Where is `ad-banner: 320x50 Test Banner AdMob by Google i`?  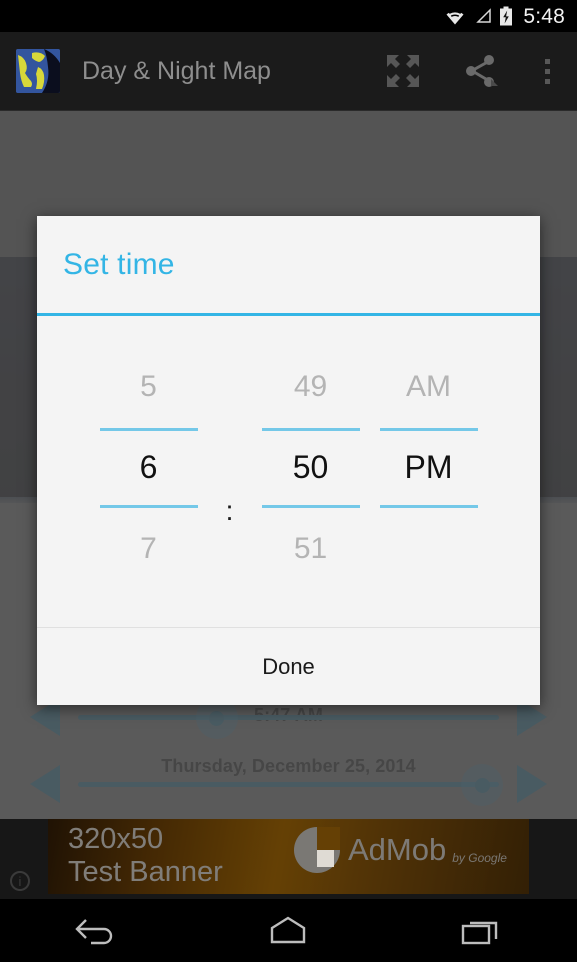 ad-banner: 320x50 Test Banner AdMob by Google i is located at coordinates (288, 859).